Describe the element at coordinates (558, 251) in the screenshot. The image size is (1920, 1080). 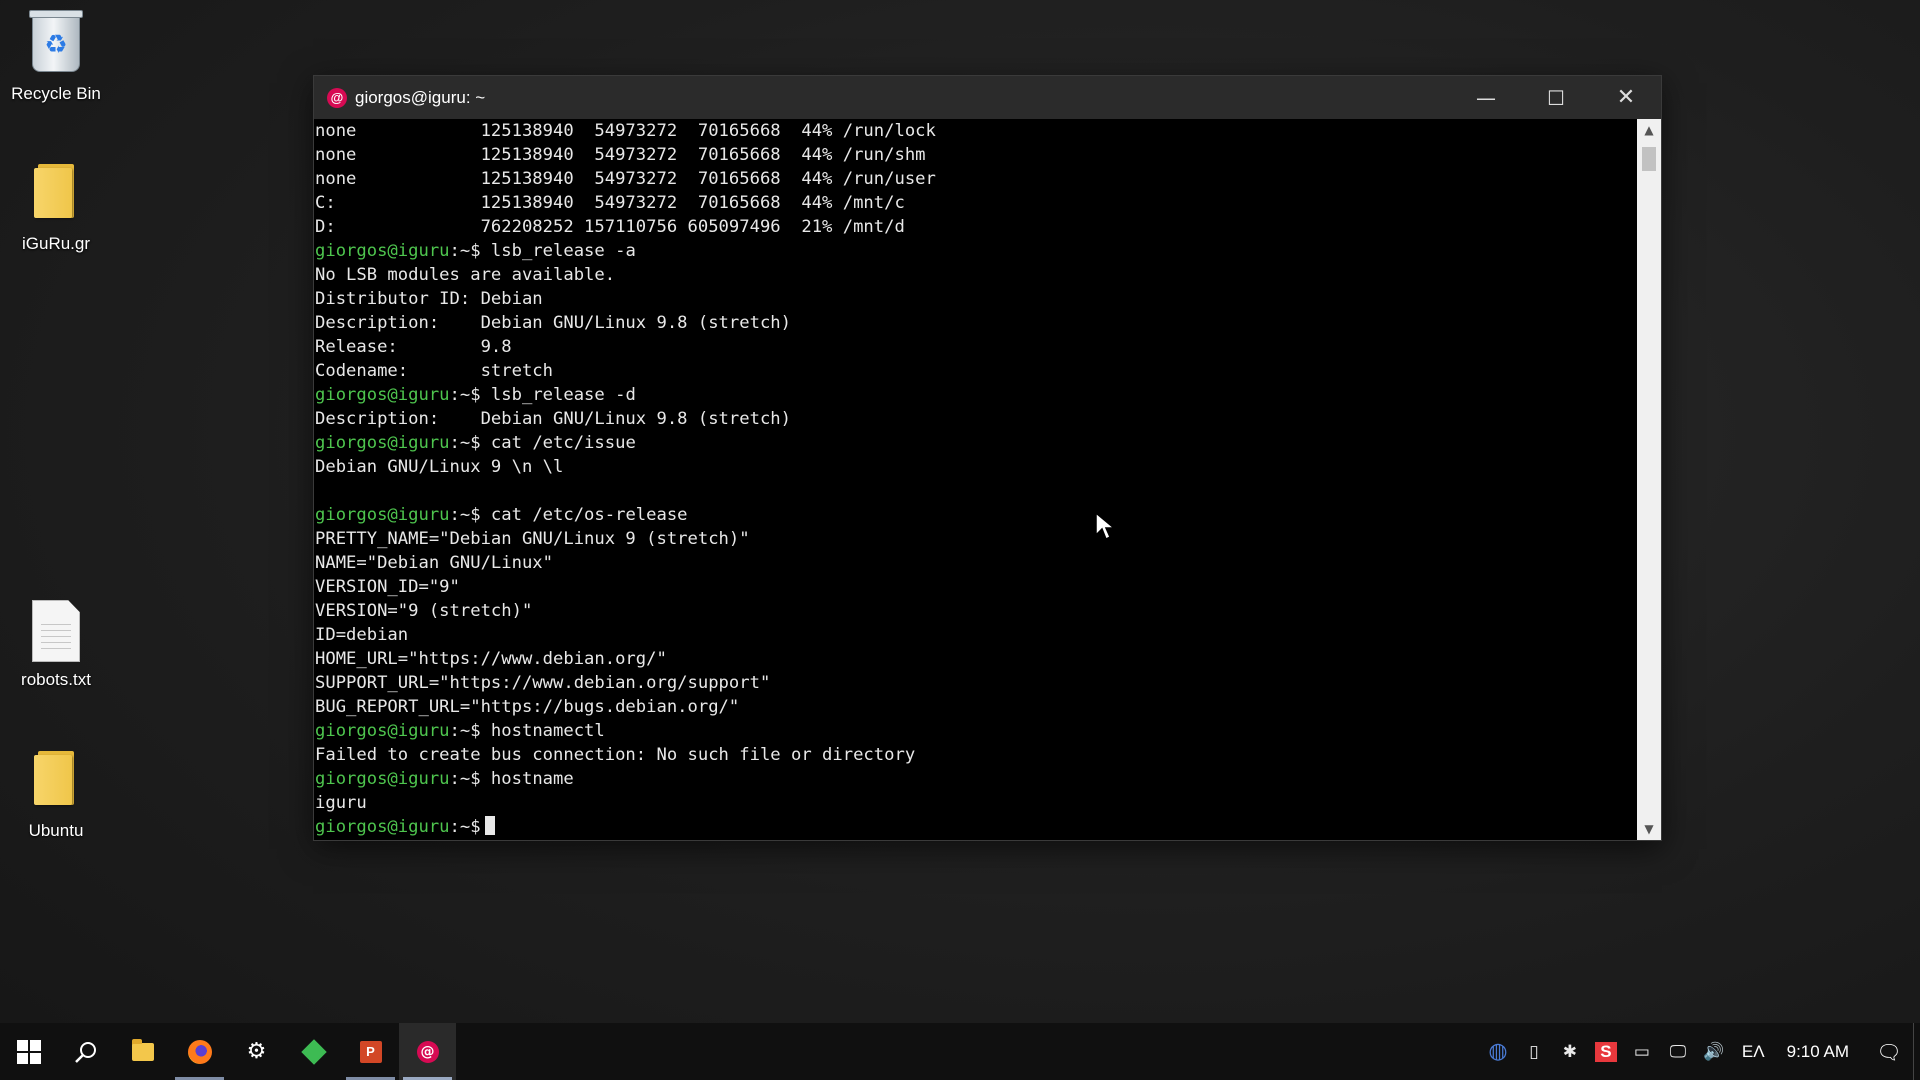
I see `line-text: lsb_release -a` at that location.